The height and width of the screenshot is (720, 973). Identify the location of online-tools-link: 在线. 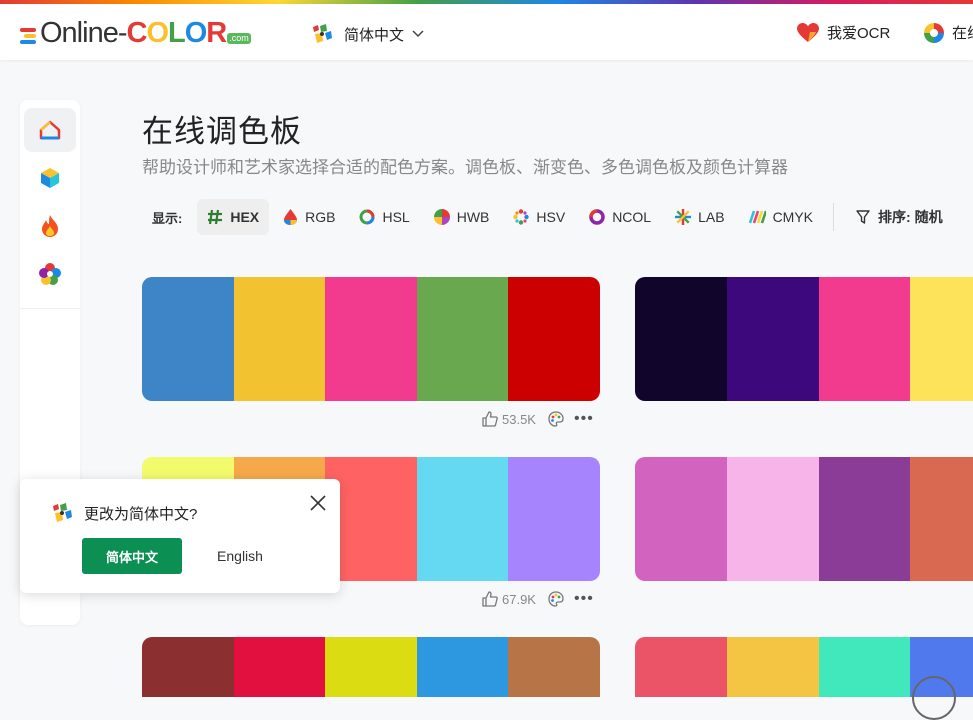
(948, 32).